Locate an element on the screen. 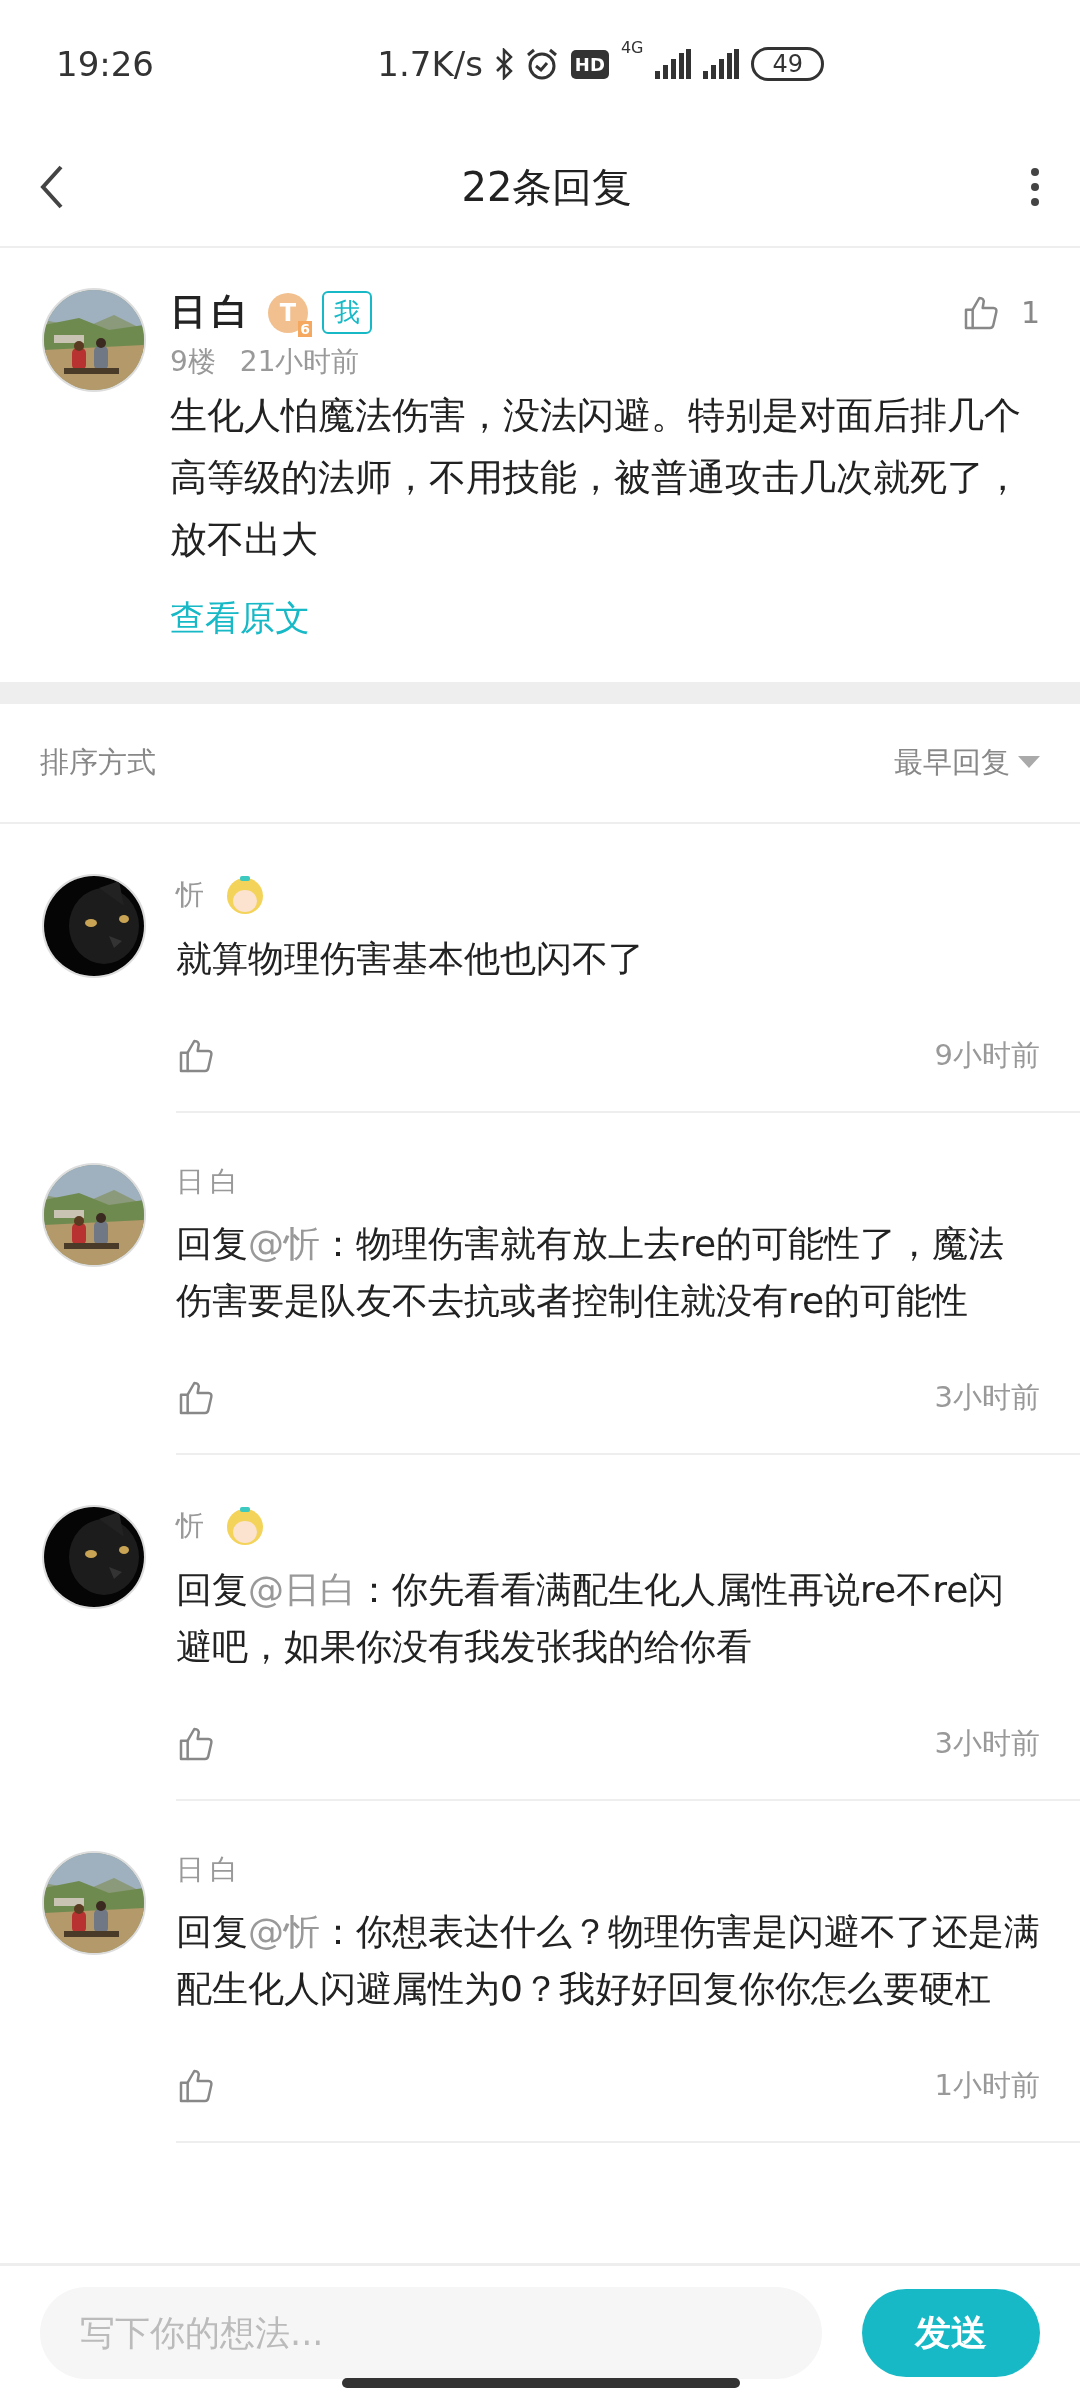 This screenshot has width=1080, height=2400. clock: 19:26 is located at coordinates (105, 64).